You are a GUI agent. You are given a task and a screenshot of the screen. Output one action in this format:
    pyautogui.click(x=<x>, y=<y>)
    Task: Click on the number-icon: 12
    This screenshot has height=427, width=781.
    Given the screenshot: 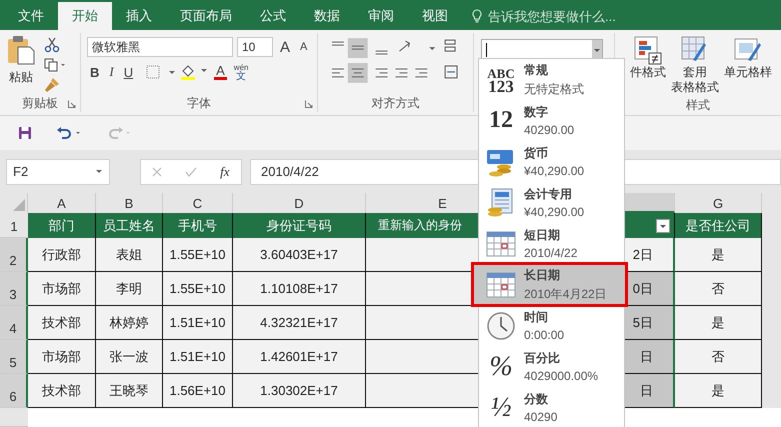 What is the action you would take?
    pyautogui.click(x=501, y=120)
    